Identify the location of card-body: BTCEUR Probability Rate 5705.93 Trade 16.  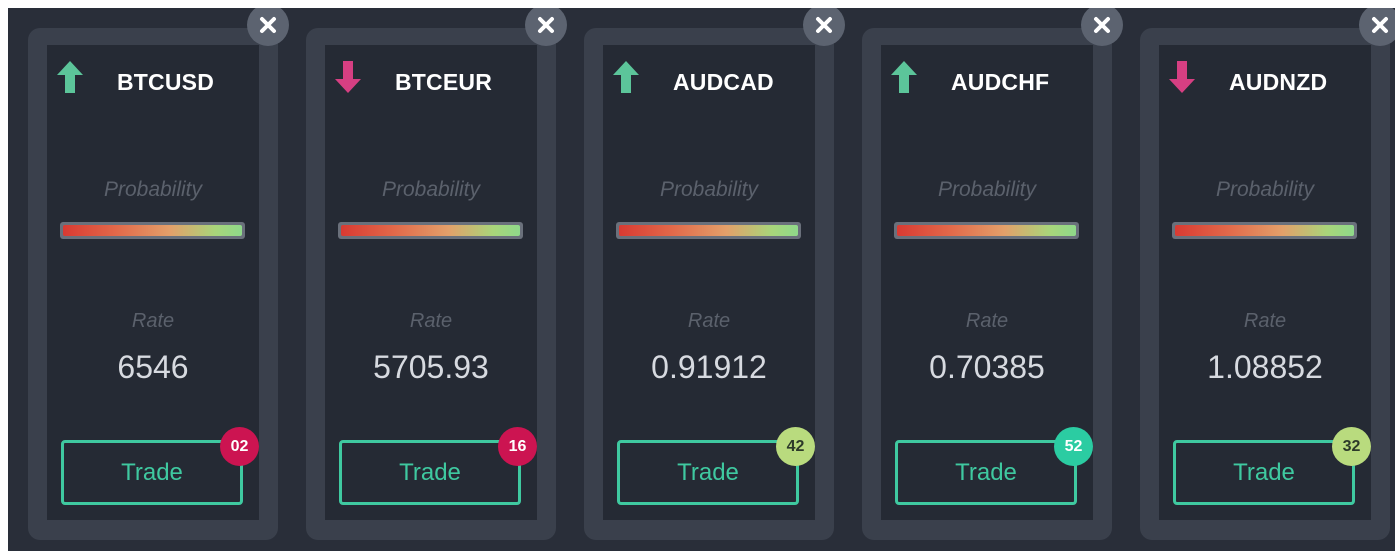
(431, 282).